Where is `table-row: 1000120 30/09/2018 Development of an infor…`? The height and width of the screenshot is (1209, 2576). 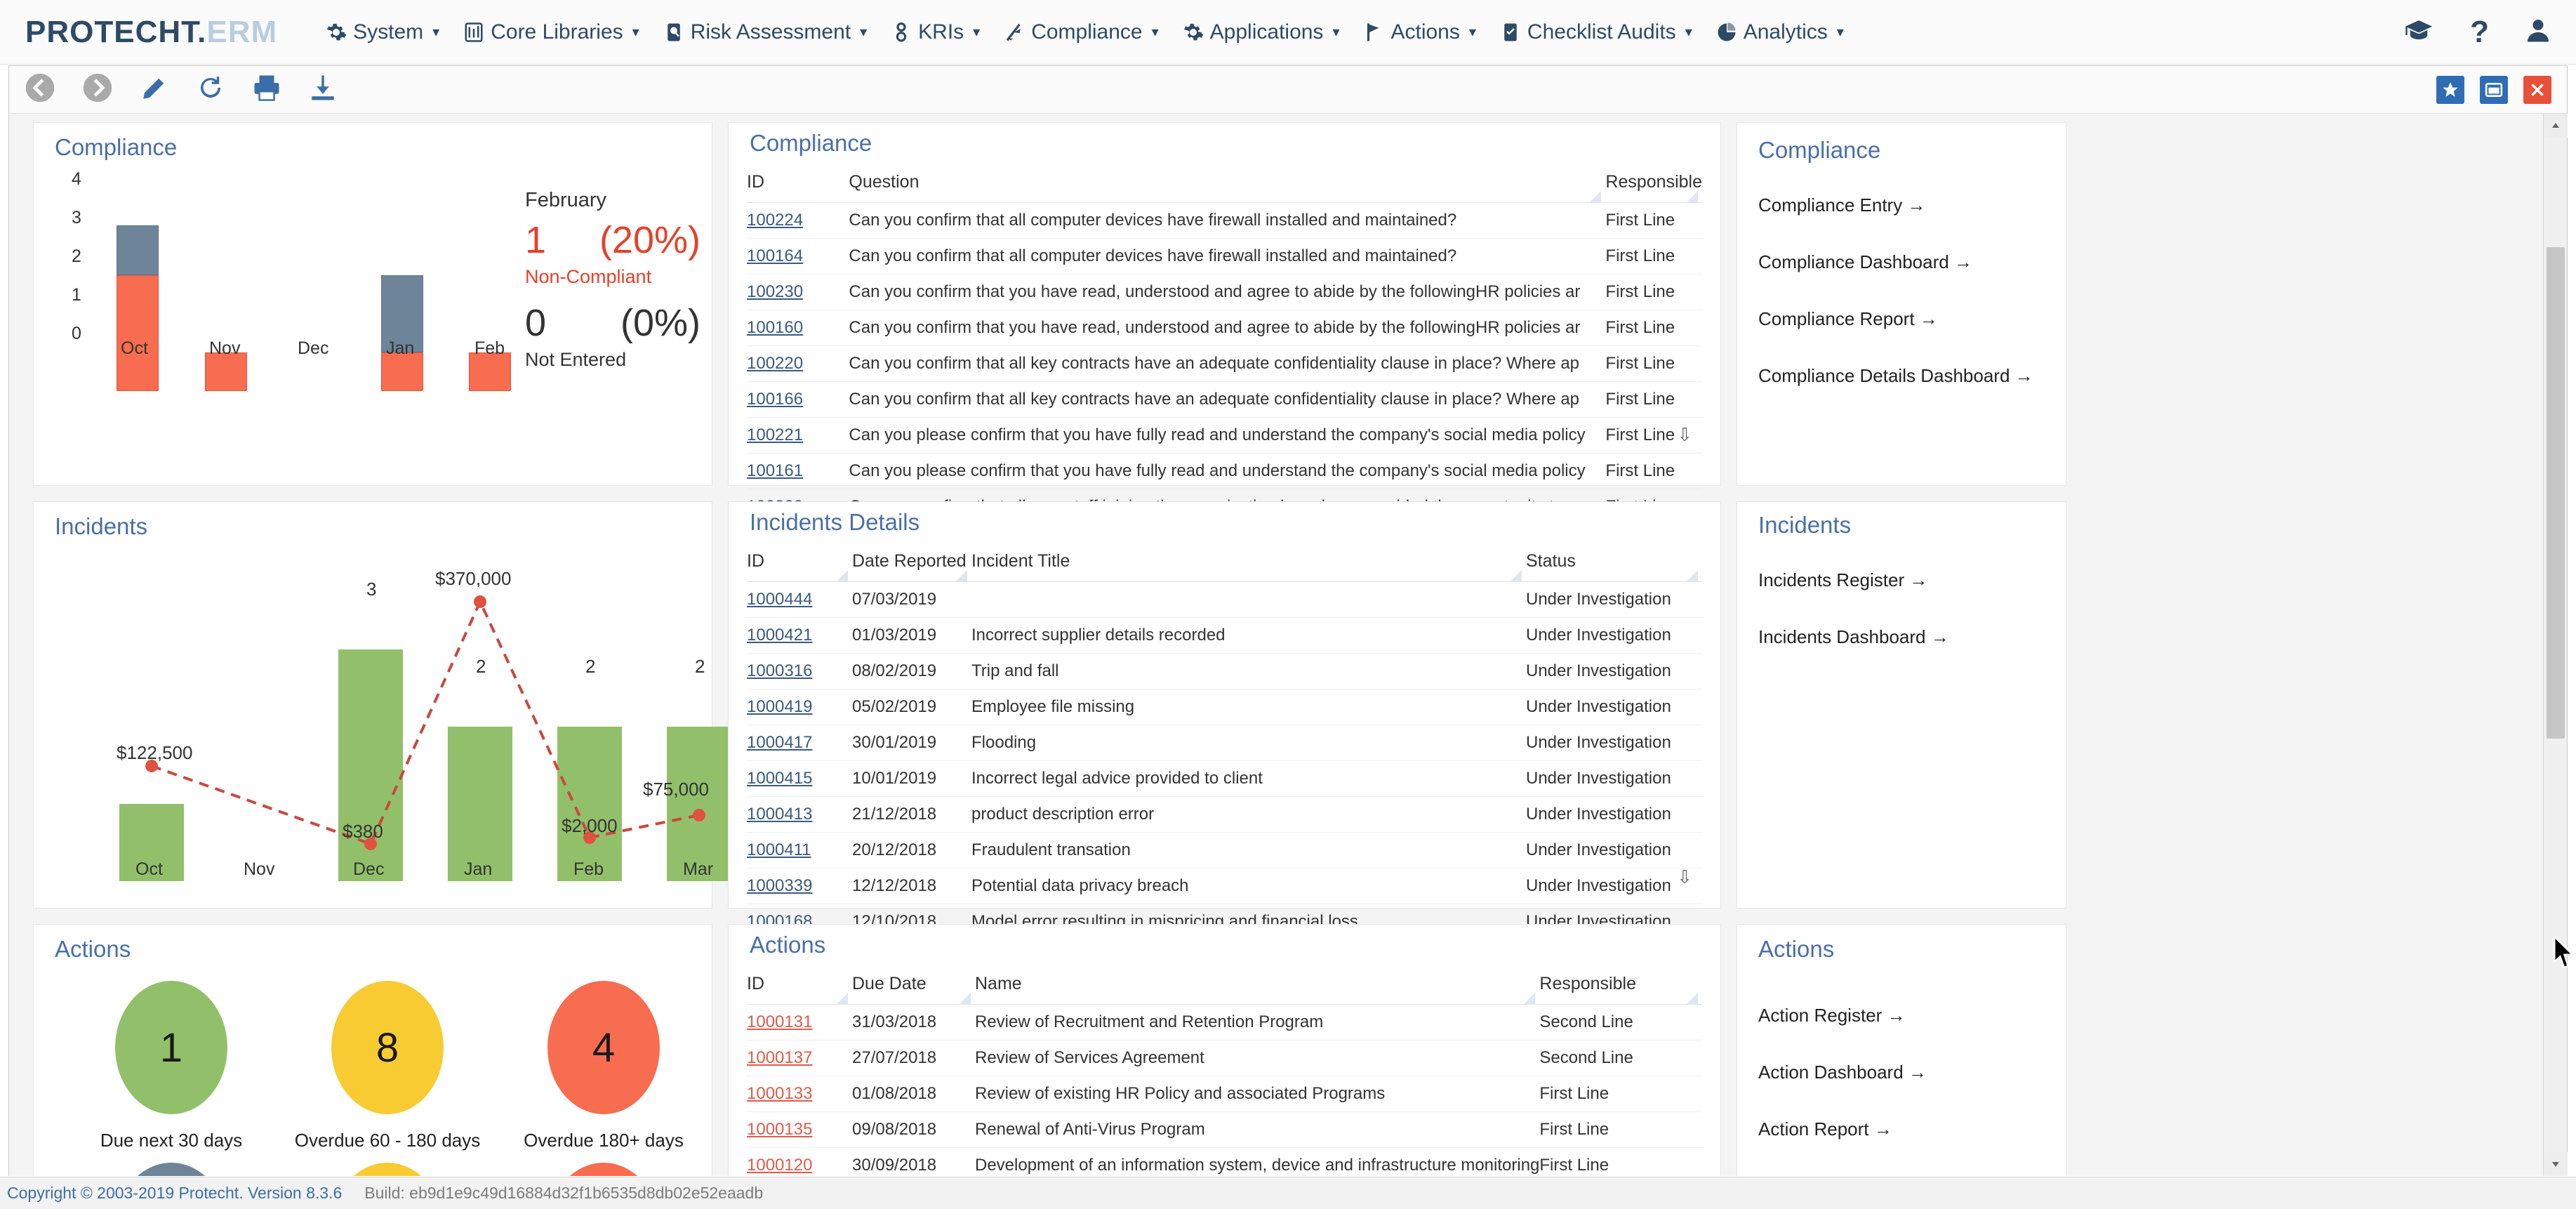 table-row: 1000120 30/09/2018 Development of an infor… is located at coordinates (1225, 1161).